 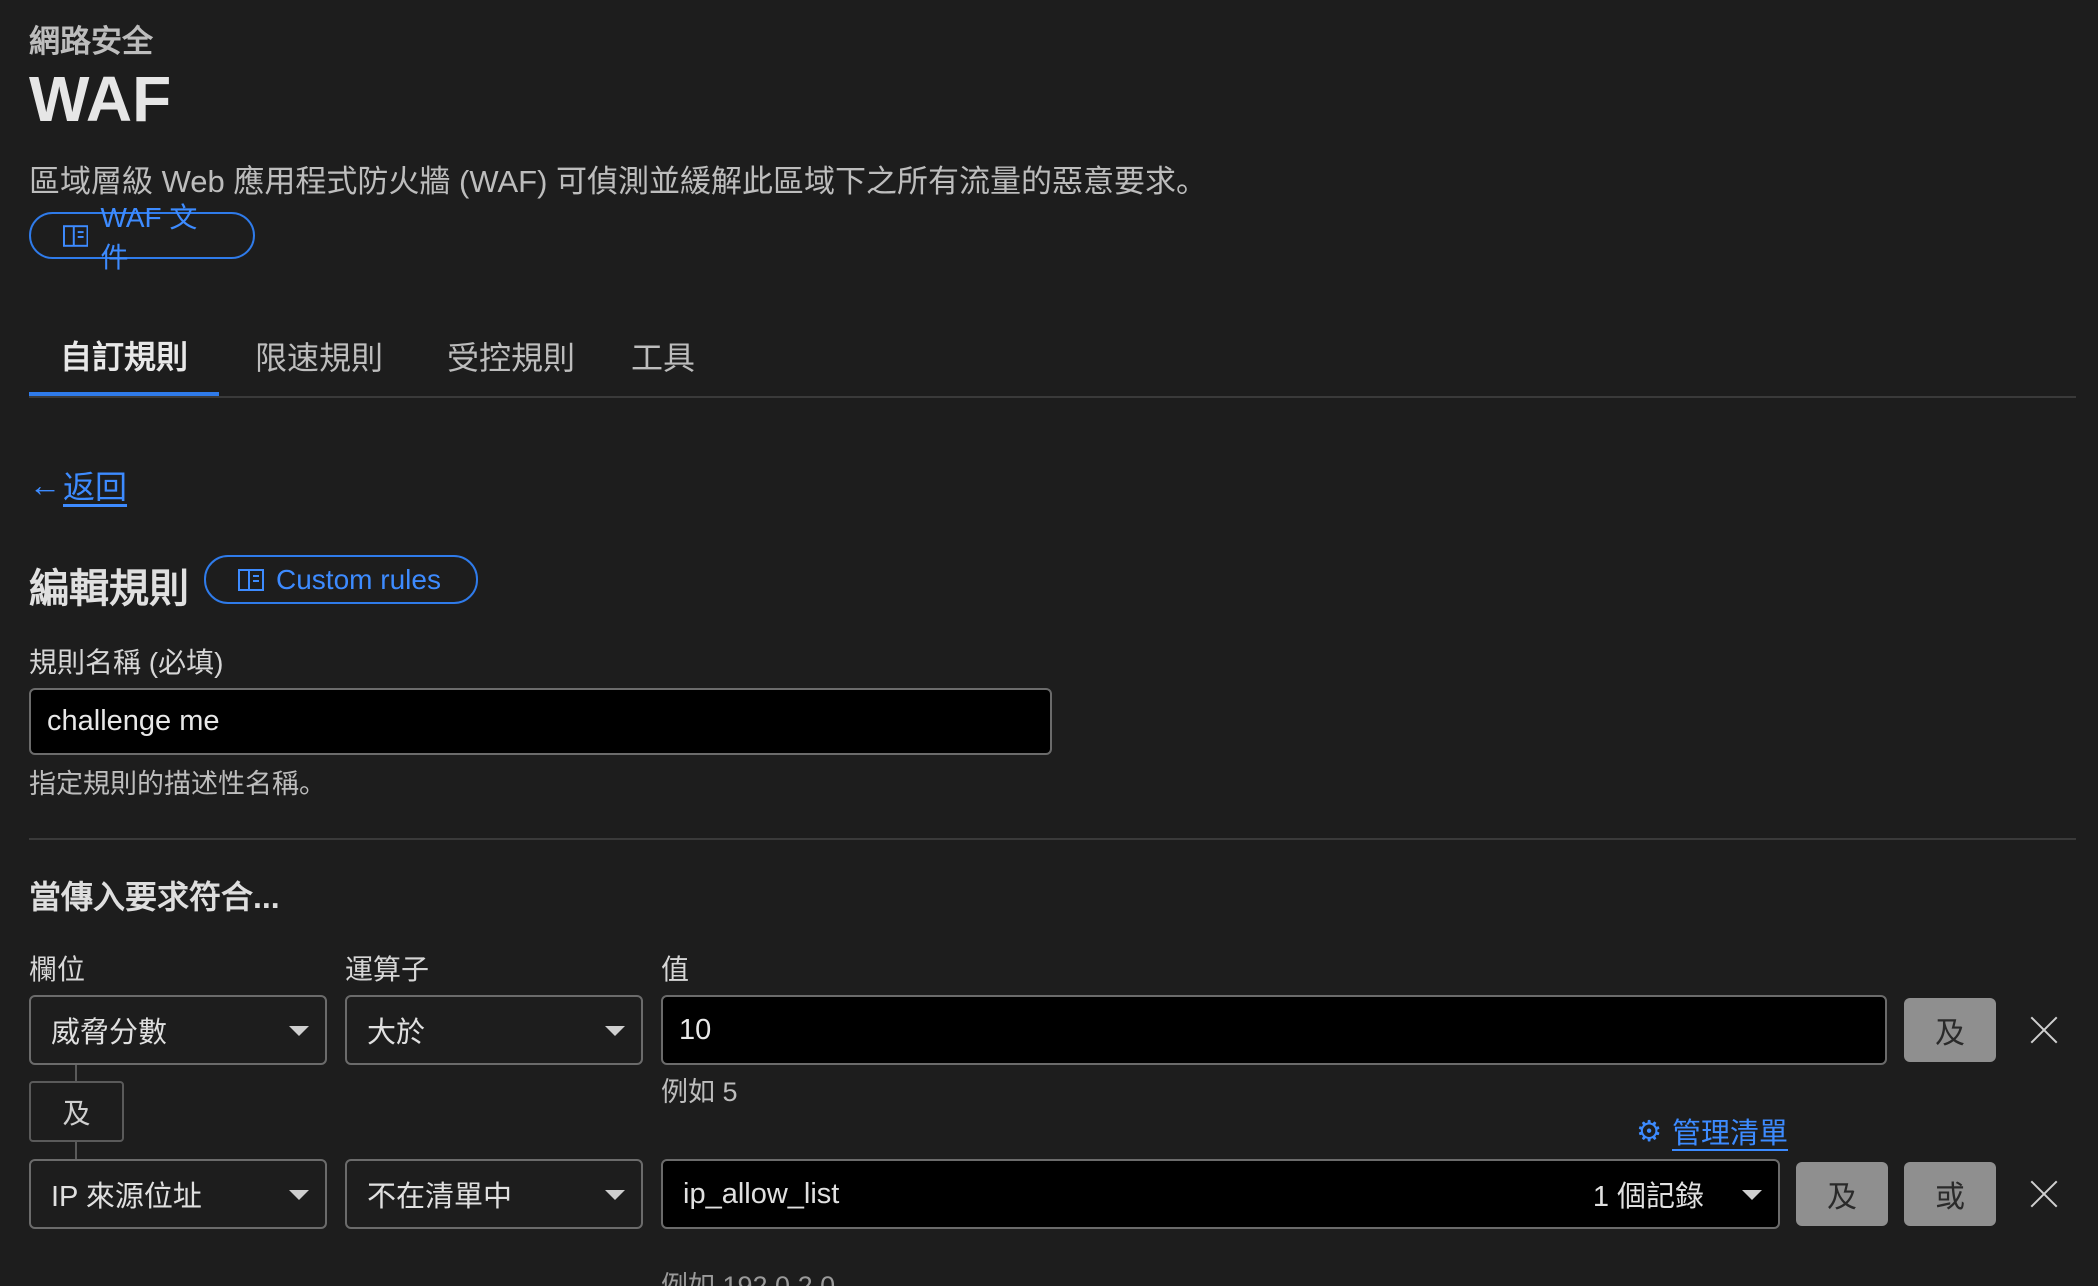 What do you see at coordinates (761, 1193) in the screenshot?
I see `list-select-value: ip_allow_list` at bounding box center [761, 1193].